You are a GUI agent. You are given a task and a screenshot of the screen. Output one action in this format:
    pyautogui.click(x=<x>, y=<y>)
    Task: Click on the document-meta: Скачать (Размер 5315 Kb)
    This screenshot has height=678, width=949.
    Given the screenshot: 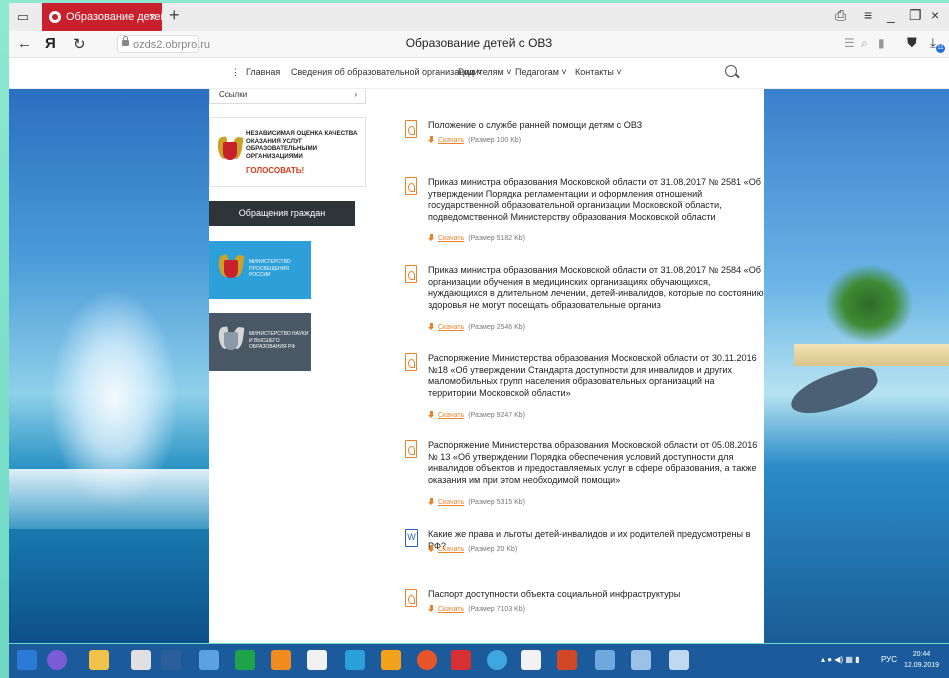 What is the action you would take?
    pyautogui.click(x=476, y=502)
    